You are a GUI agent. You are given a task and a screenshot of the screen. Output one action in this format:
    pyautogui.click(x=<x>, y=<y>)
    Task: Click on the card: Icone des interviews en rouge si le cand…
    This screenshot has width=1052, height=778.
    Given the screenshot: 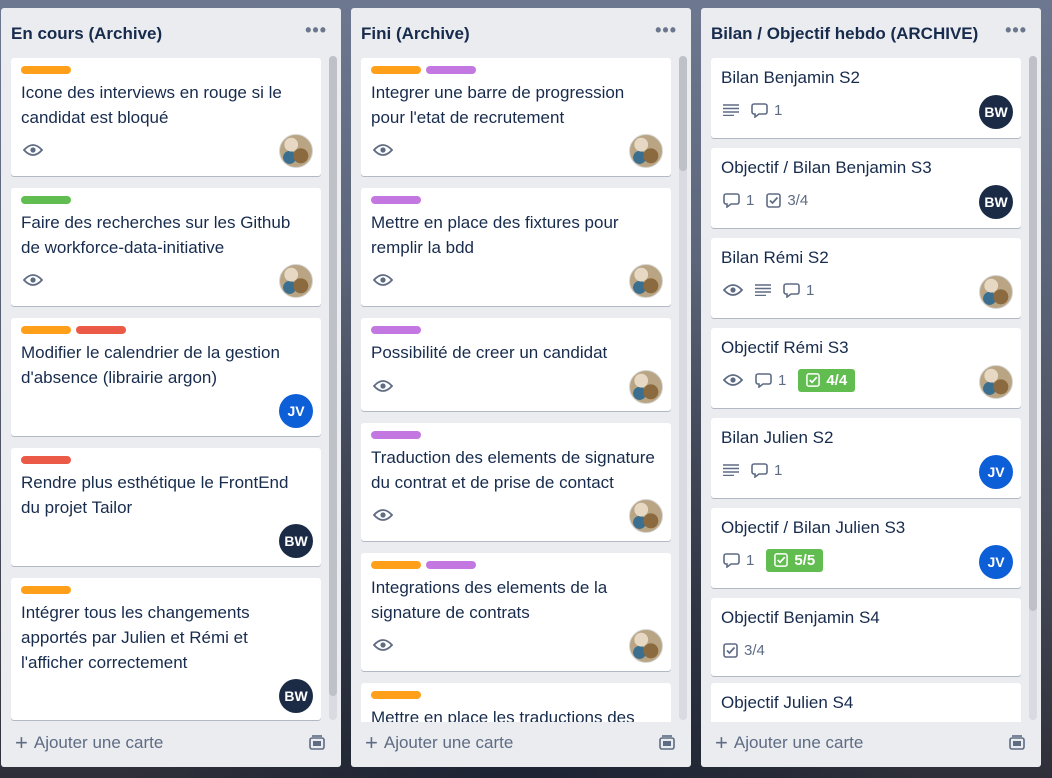 What is the action you would take?
    pyautogui.click(x=166, y=117)
    